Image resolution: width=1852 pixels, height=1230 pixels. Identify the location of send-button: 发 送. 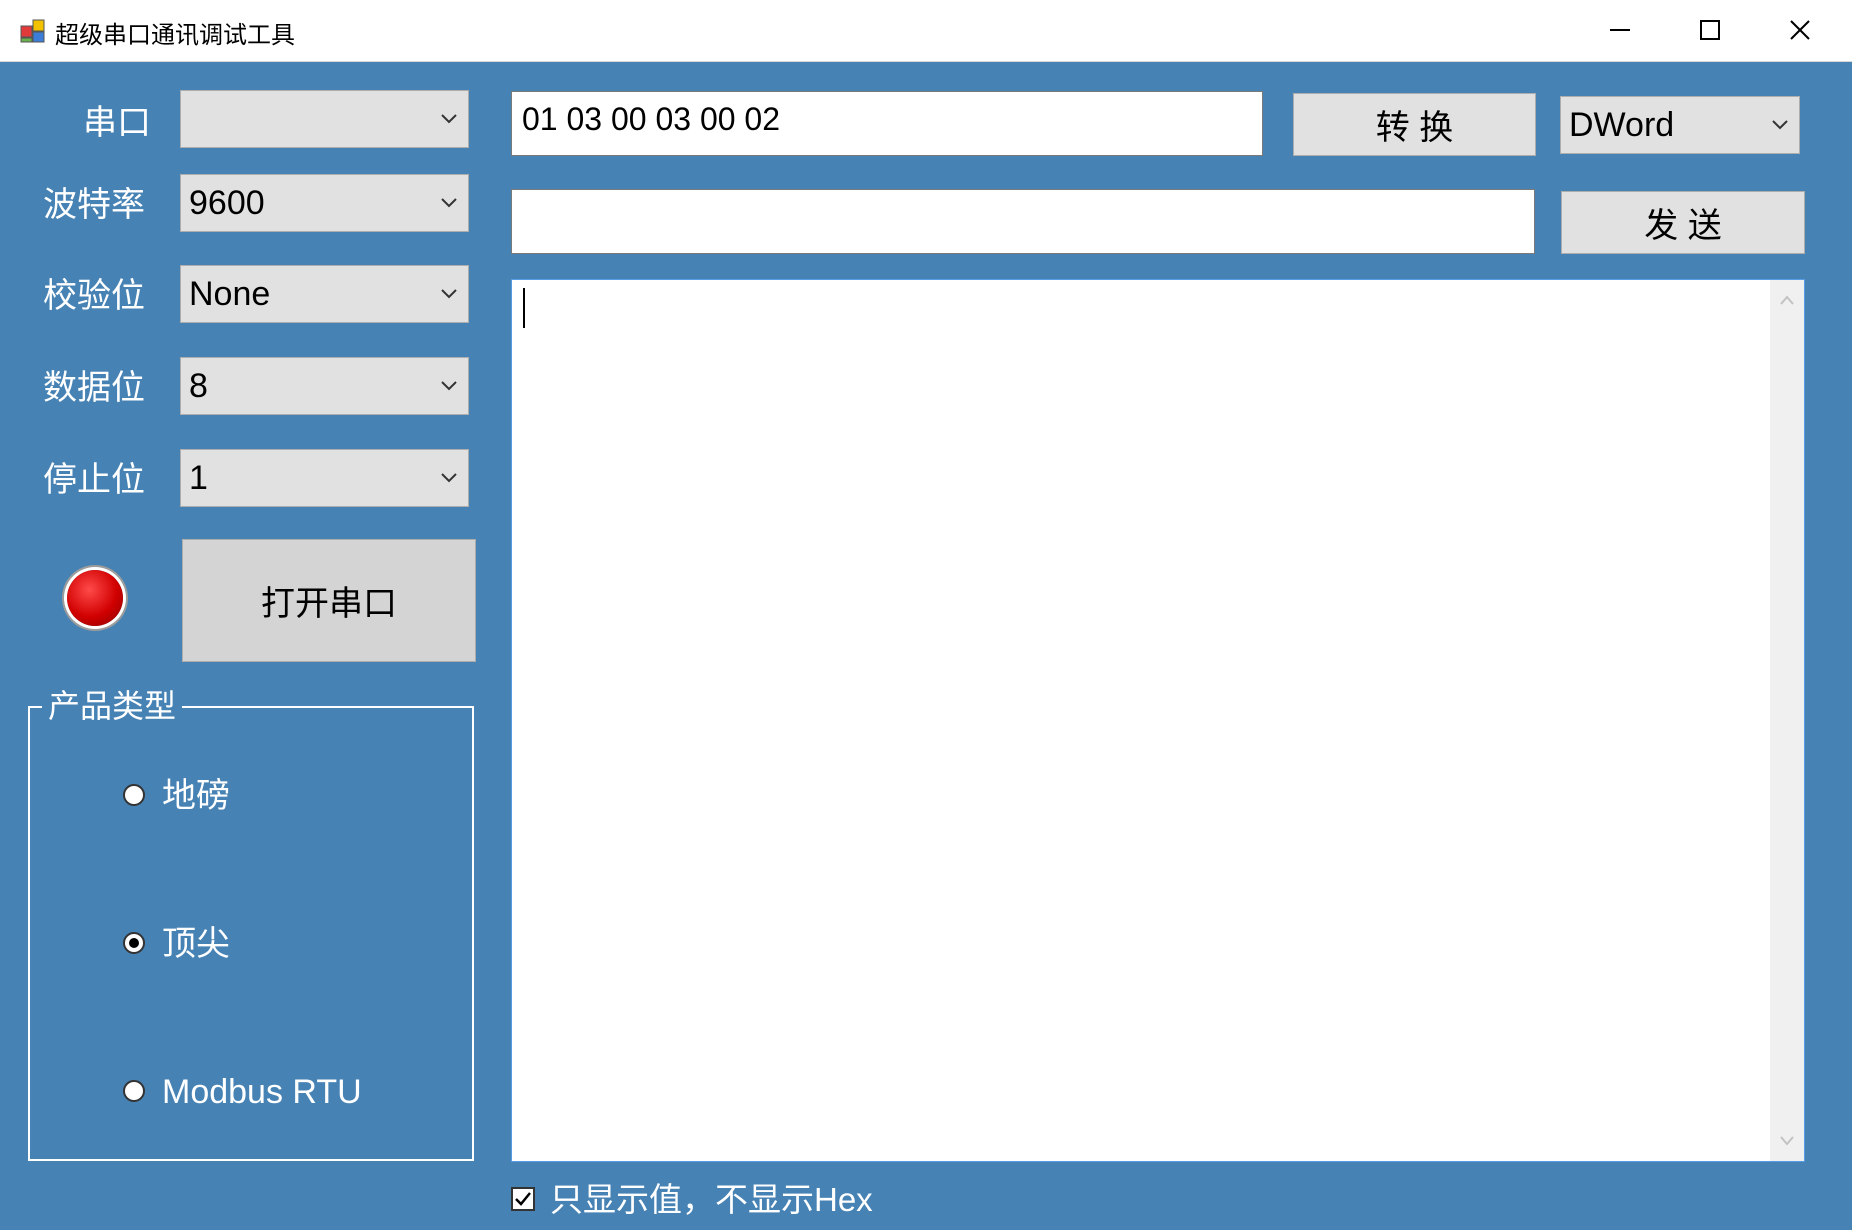
(1683, 222).